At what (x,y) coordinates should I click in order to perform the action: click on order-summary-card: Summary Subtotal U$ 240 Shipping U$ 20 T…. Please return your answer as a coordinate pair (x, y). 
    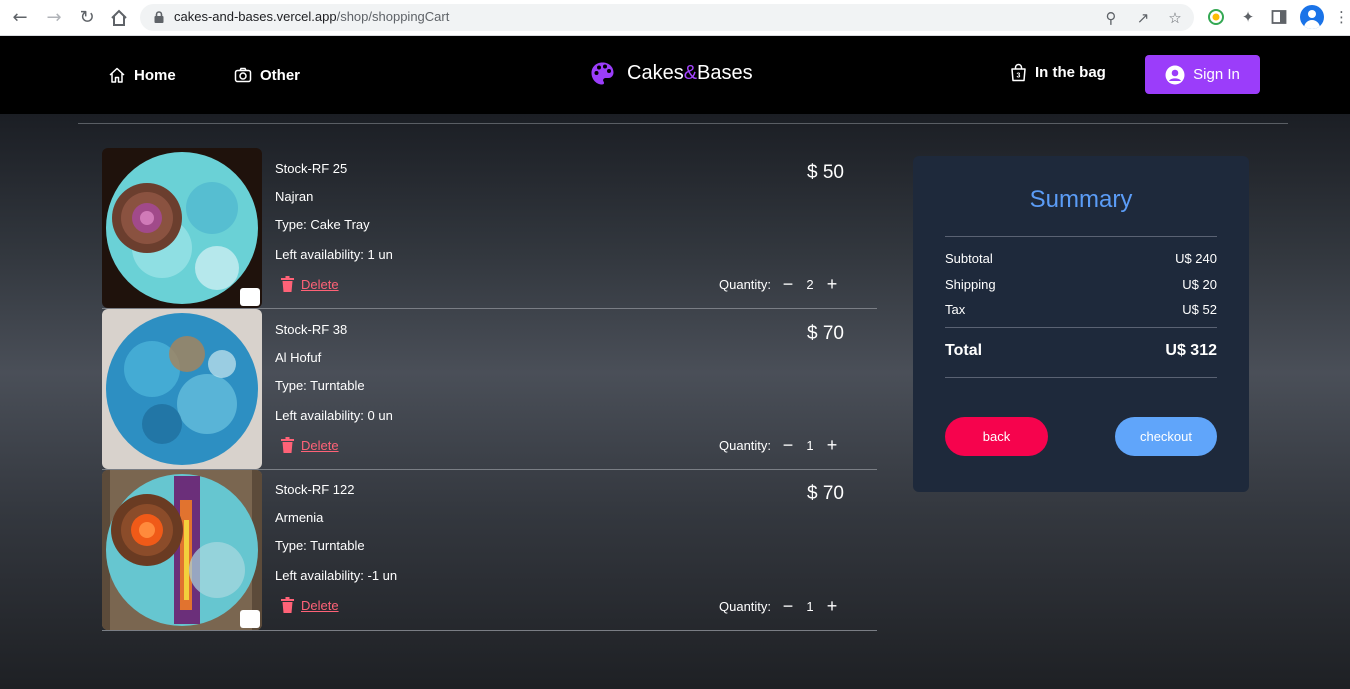
    Looking at the image, I should click on (1081, 324).